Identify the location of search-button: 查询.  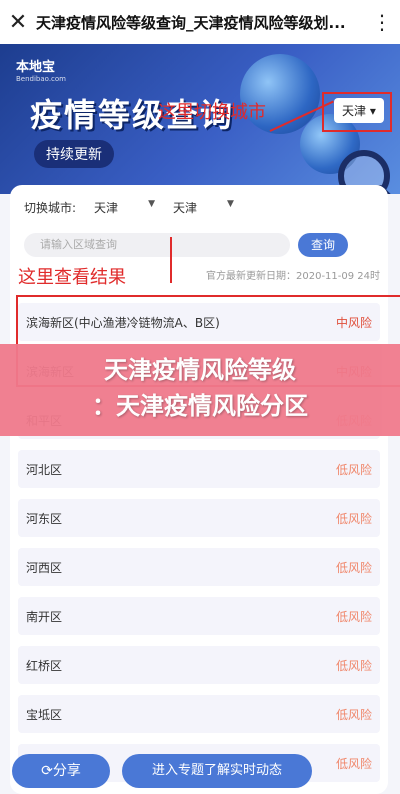
(323, 245).